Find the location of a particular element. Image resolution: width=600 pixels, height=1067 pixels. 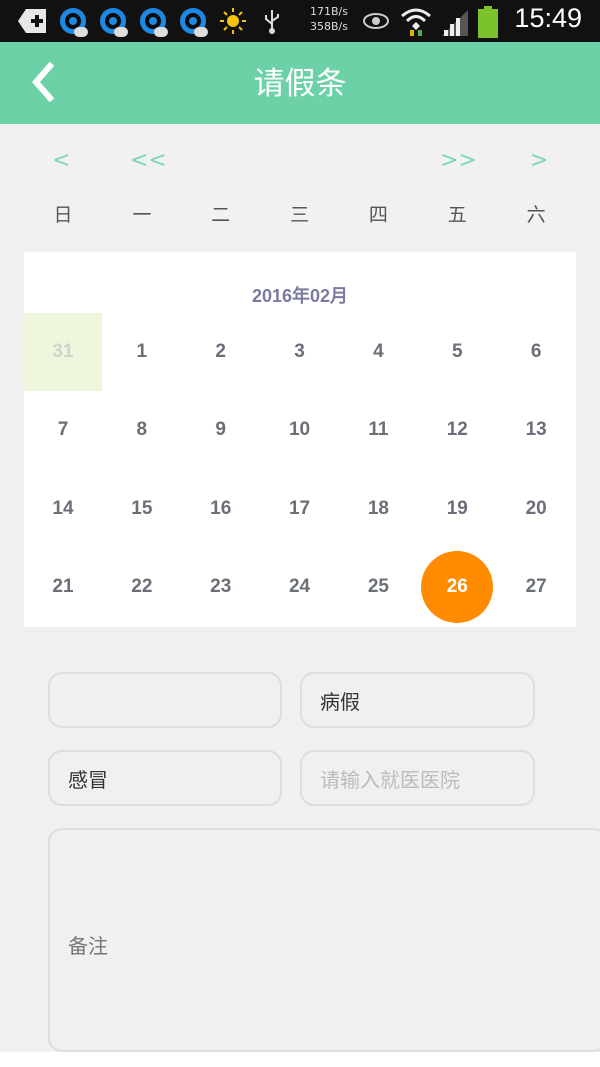

day-number: 1 is located at coordinates (142, 351).